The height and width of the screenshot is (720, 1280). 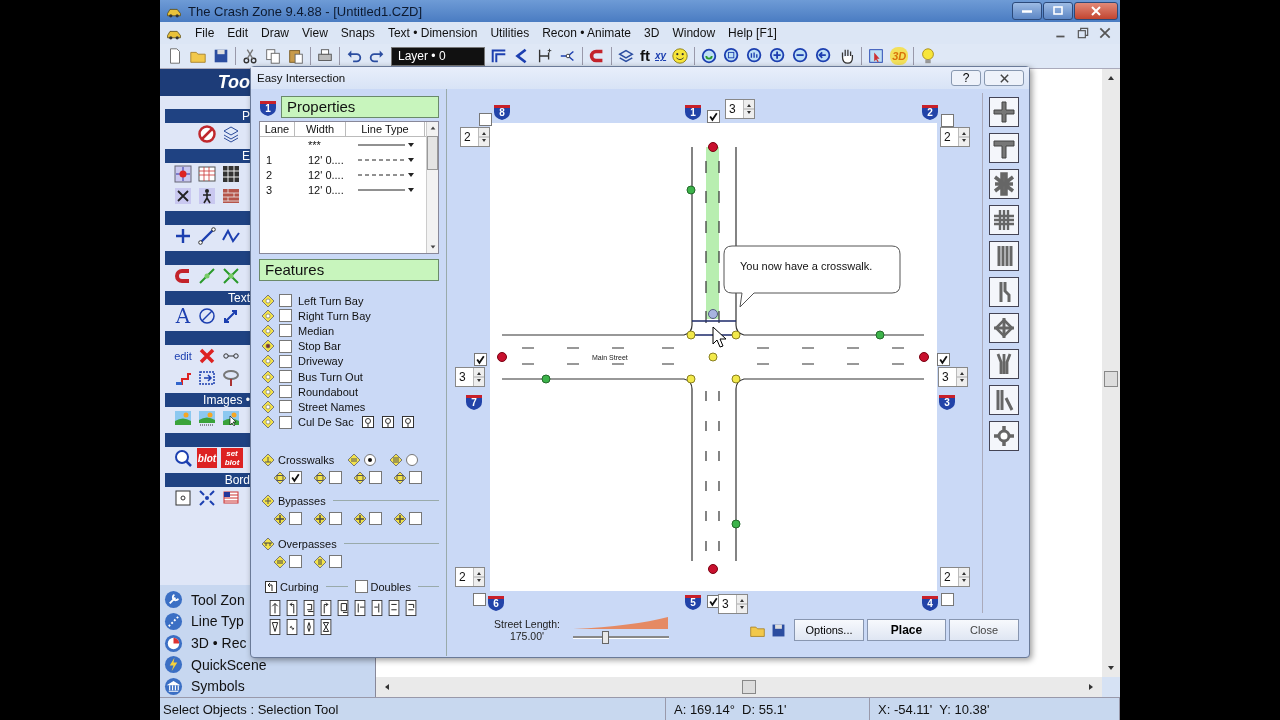 I want to click on angle-distance-readout: A: 169.14° D: 55.1', so click(x=768, y=709).